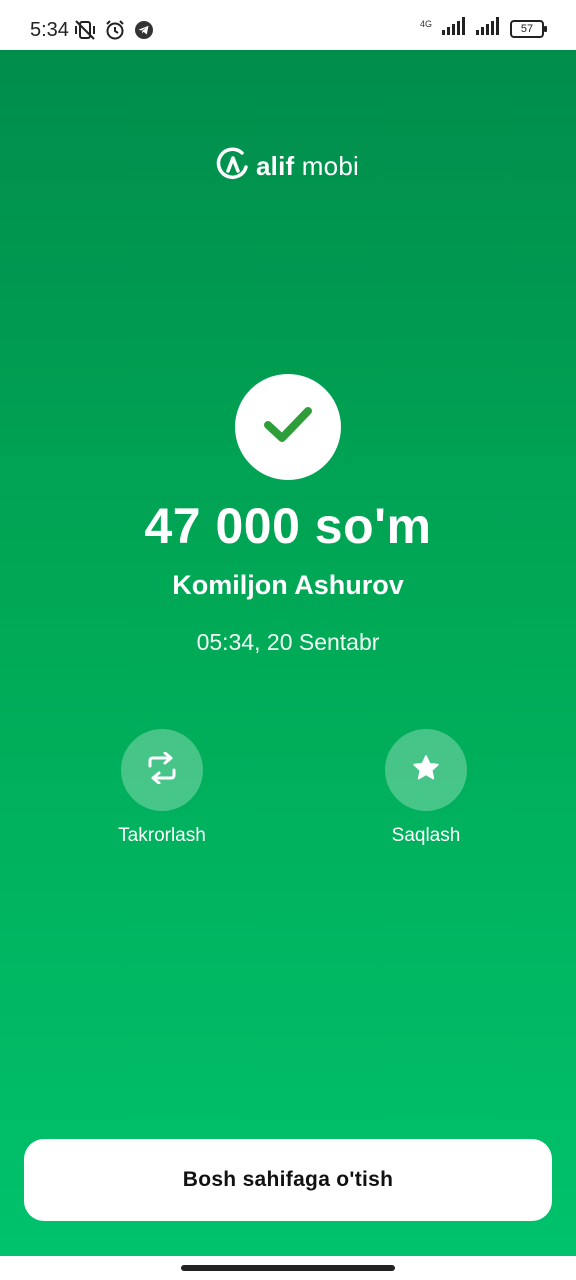 The width and height of the screenshot is (576, 1280). What do you see at coordinates (288, 25) in the screenshot?
I see `status-bar: 5:34 4G 57` at bounding box center [288, 25].